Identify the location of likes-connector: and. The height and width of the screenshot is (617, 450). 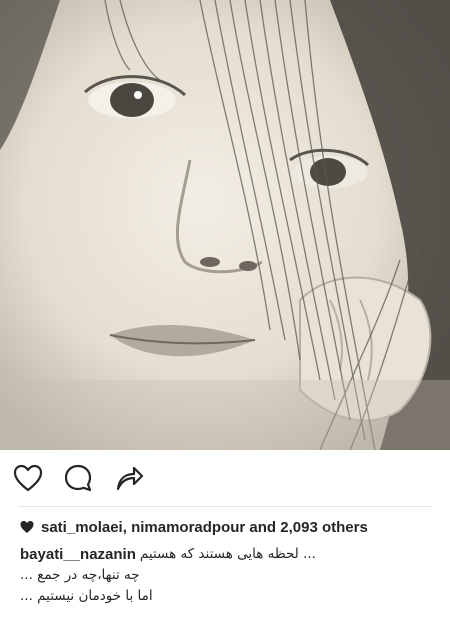
(263, 527).